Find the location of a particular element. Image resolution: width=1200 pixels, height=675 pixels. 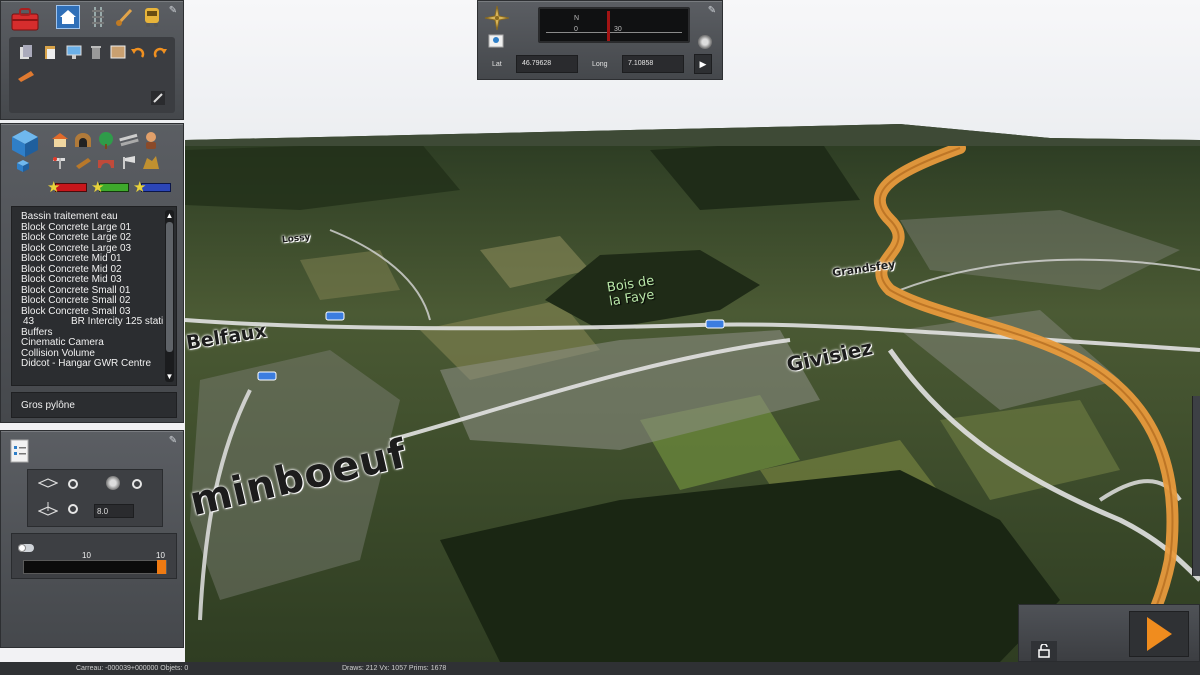

rail-icon is located at coordinates (129, 140).